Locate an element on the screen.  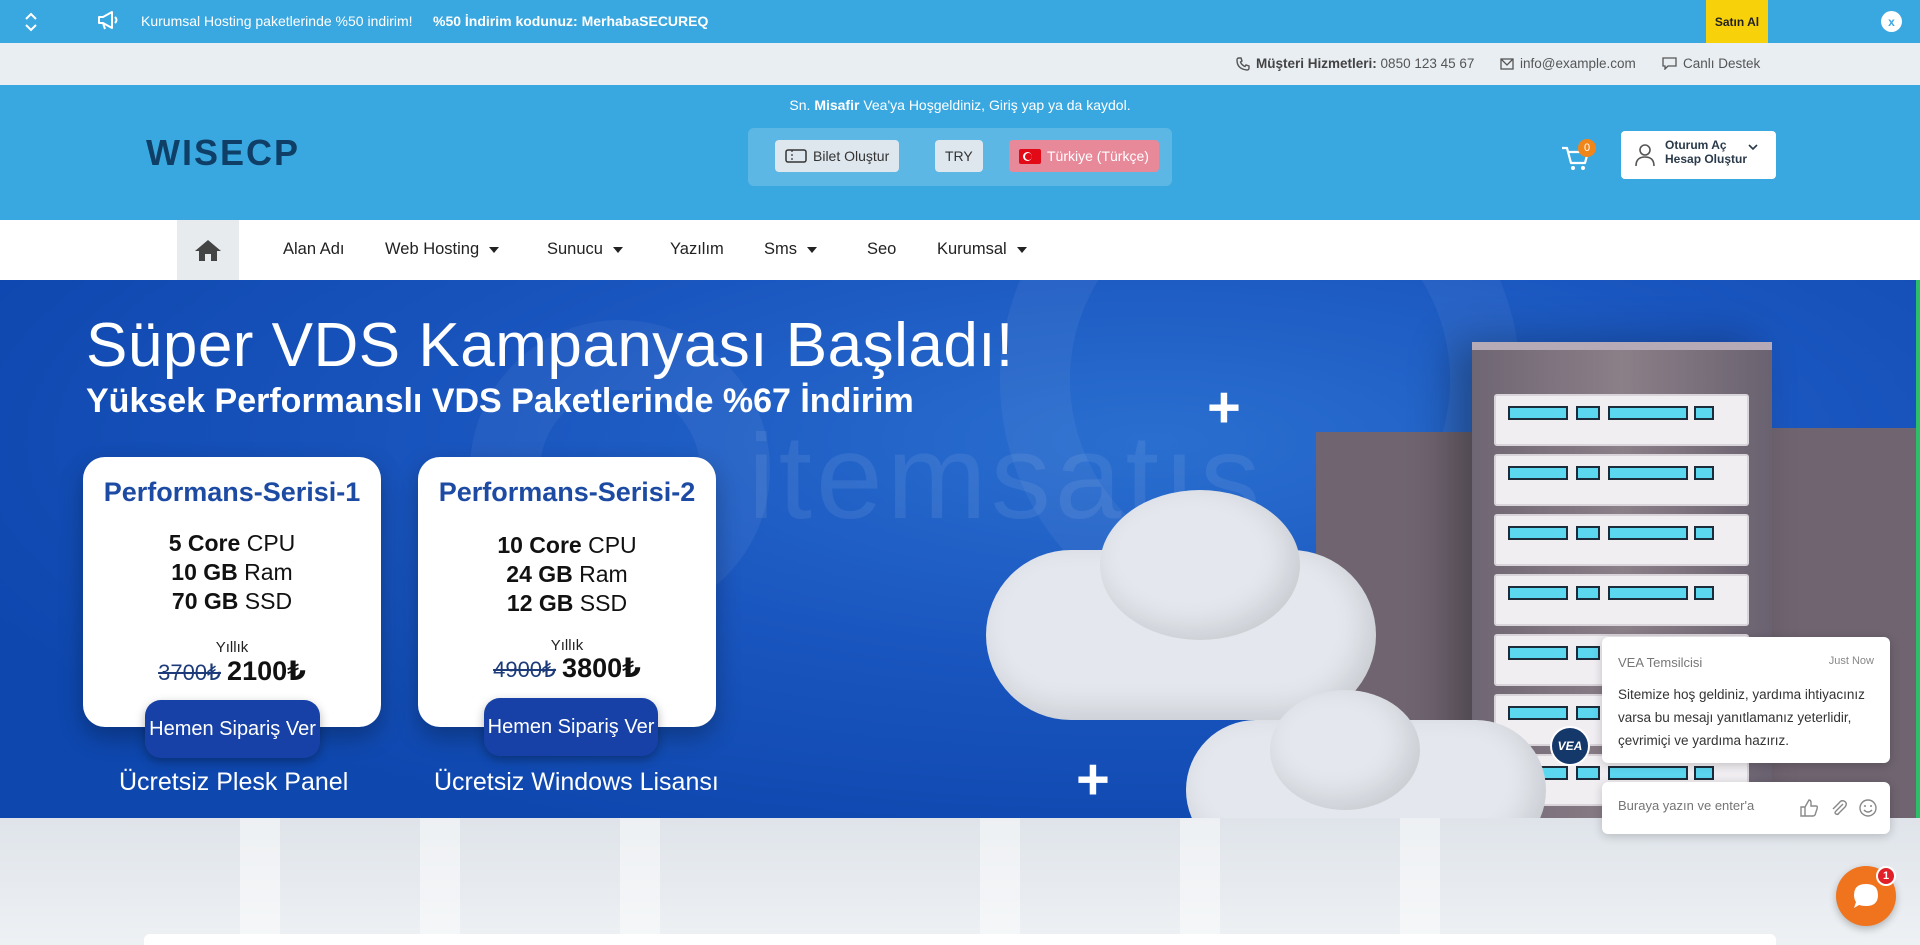
new-price: 2100₺ is located at coordinates (266, 671).